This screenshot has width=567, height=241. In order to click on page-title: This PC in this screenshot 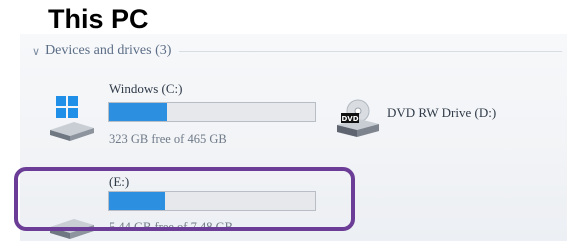, I will do `click(98, 19)`.